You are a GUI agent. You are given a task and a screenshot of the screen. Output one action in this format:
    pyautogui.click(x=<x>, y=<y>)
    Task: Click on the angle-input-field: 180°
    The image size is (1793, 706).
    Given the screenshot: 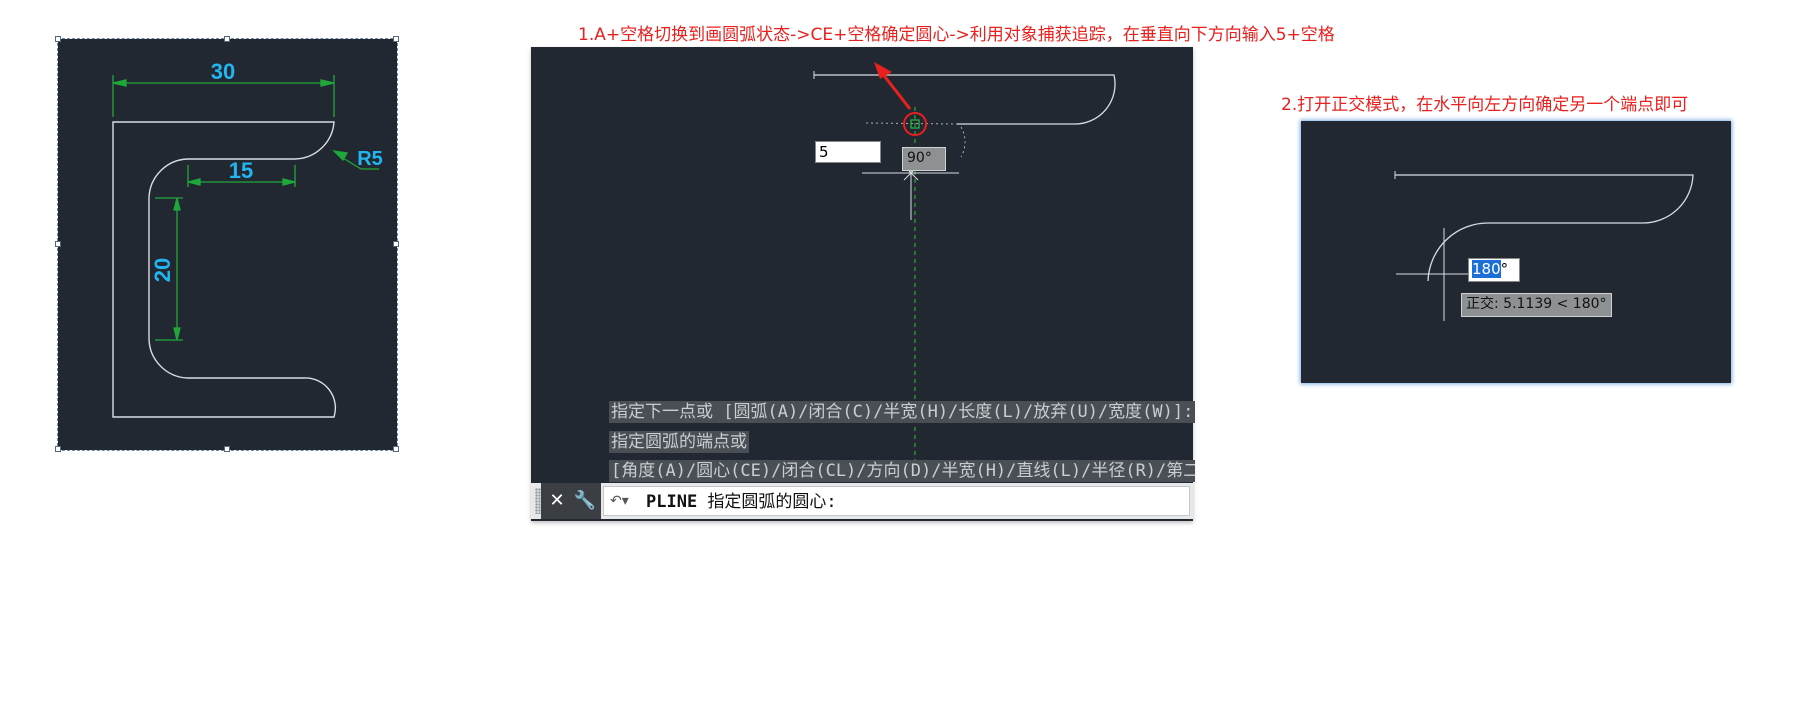 What is the action you would take?
    pyautogui.click(x=1494, y=270)
    